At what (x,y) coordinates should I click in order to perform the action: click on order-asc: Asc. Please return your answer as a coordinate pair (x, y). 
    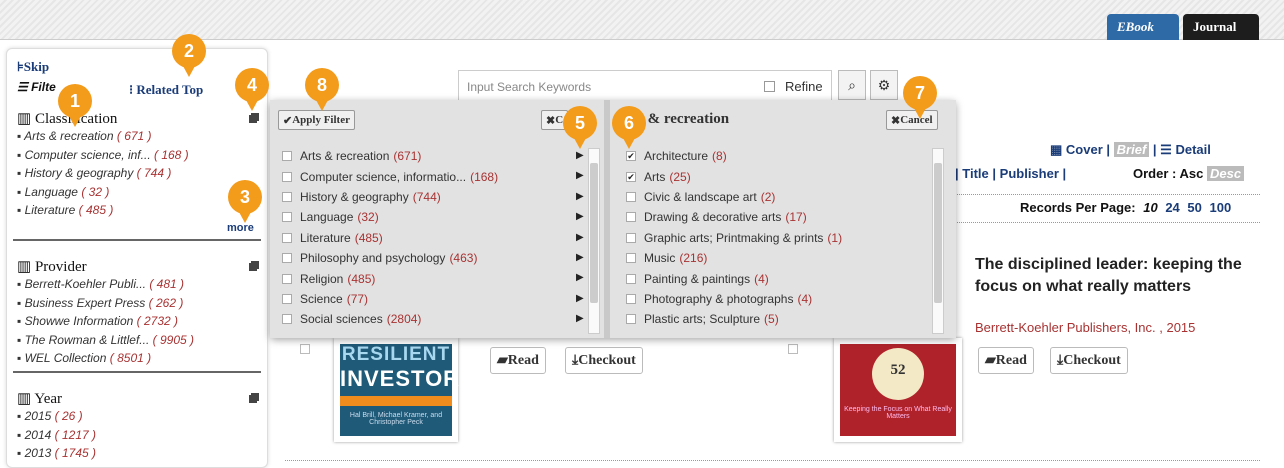
    Looking at the image, I should click on (1191, 173).